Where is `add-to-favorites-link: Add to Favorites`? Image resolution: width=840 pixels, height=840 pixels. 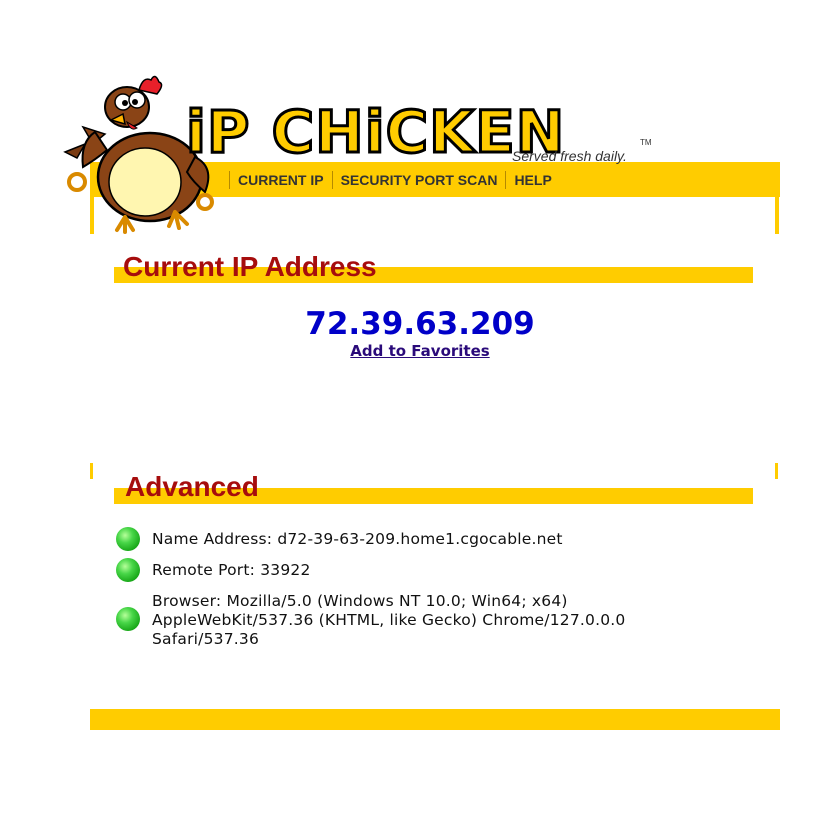 add-to-favorites-link: Add to Favorites is located at coordinates (420, 351).